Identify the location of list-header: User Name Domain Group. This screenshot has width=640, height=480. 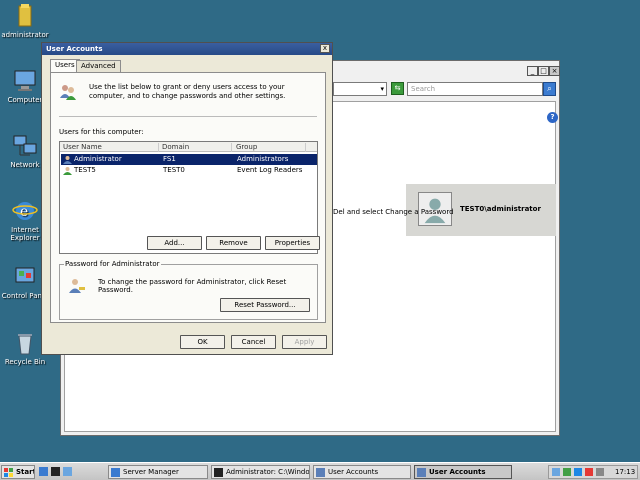
(188, 147).